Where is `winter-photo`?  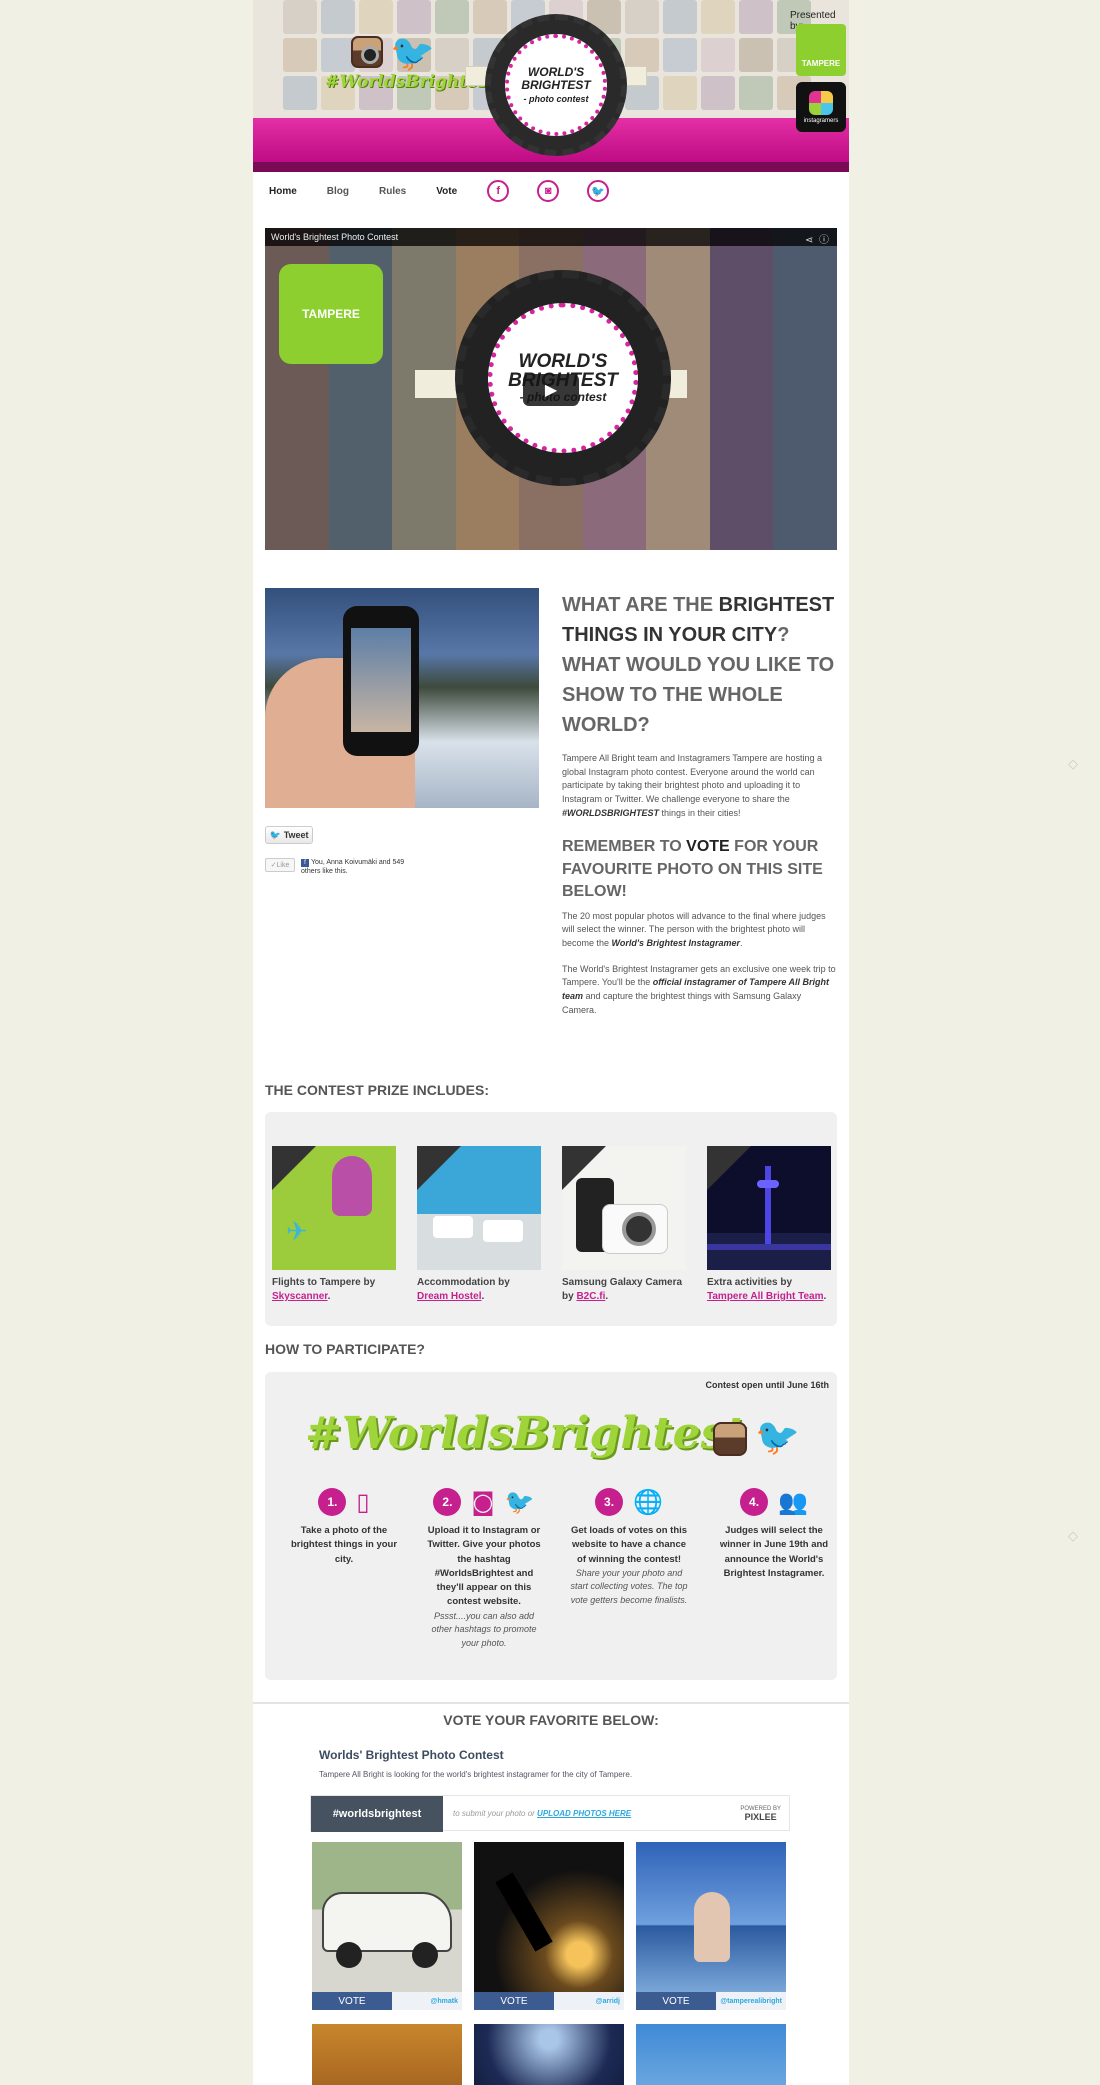 winter-photo is located at coordinates (711, 2054).